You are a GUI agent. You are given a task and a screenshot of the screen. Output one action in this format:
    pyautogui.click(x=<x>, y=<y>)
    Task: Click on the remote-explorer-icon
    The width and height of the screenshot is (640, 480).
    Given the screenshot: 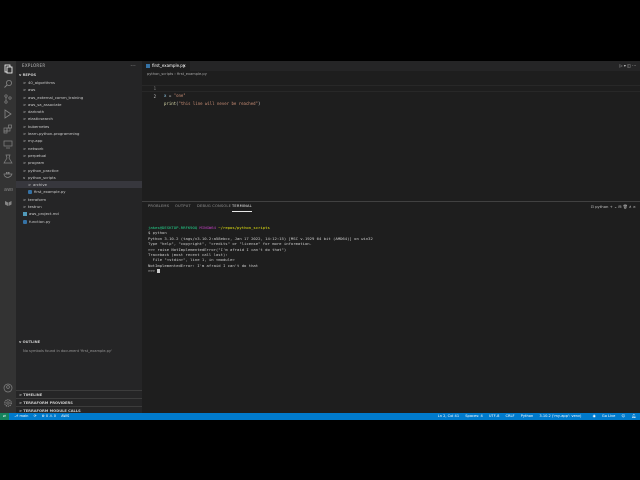 What is the action you would take?
    pyautogui.click(x=8, y=144)
    